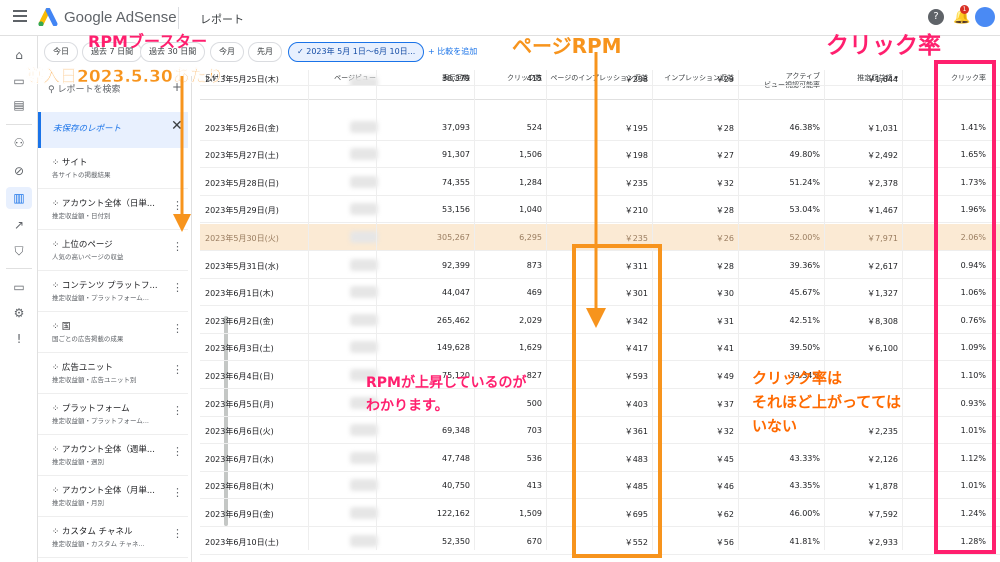  I want to click on value-cell: 46.00%, so click(804, 513).